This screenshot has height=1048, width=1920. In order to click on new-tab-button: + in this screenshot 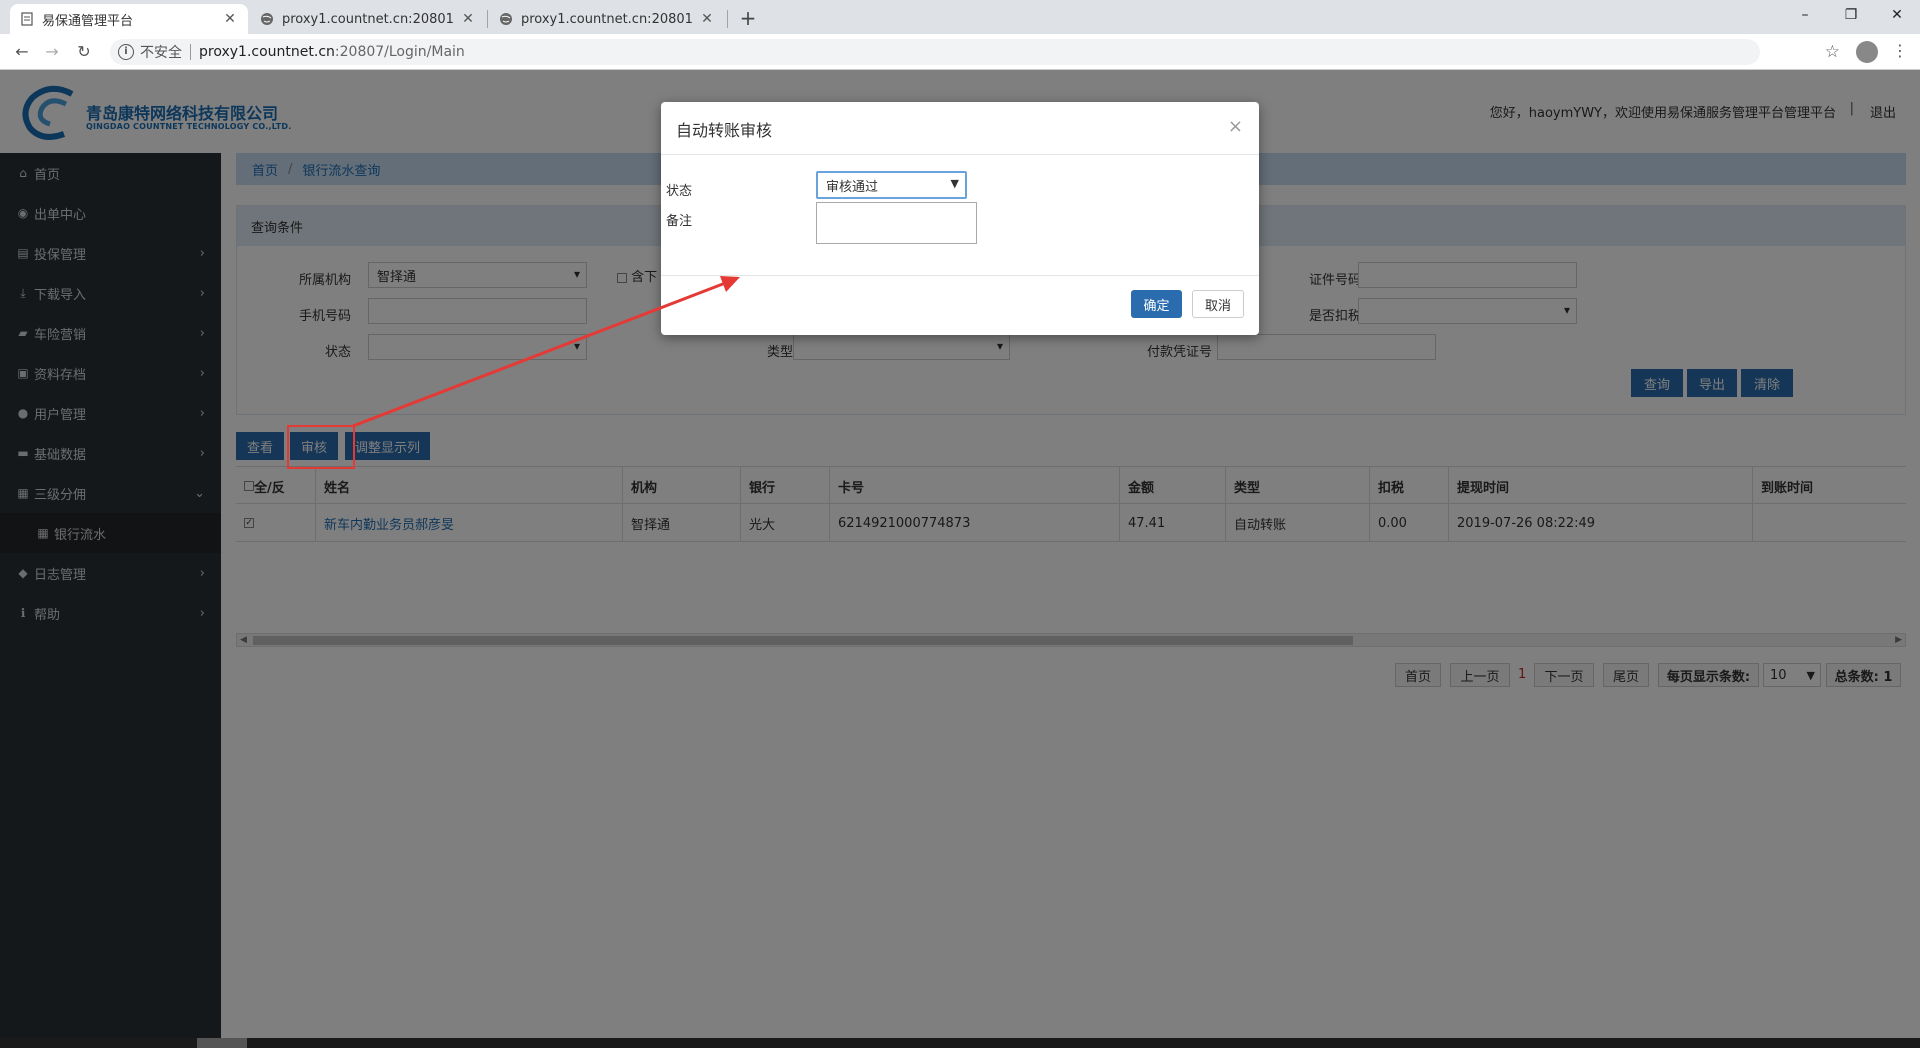, I will do `click(748, 19)`.